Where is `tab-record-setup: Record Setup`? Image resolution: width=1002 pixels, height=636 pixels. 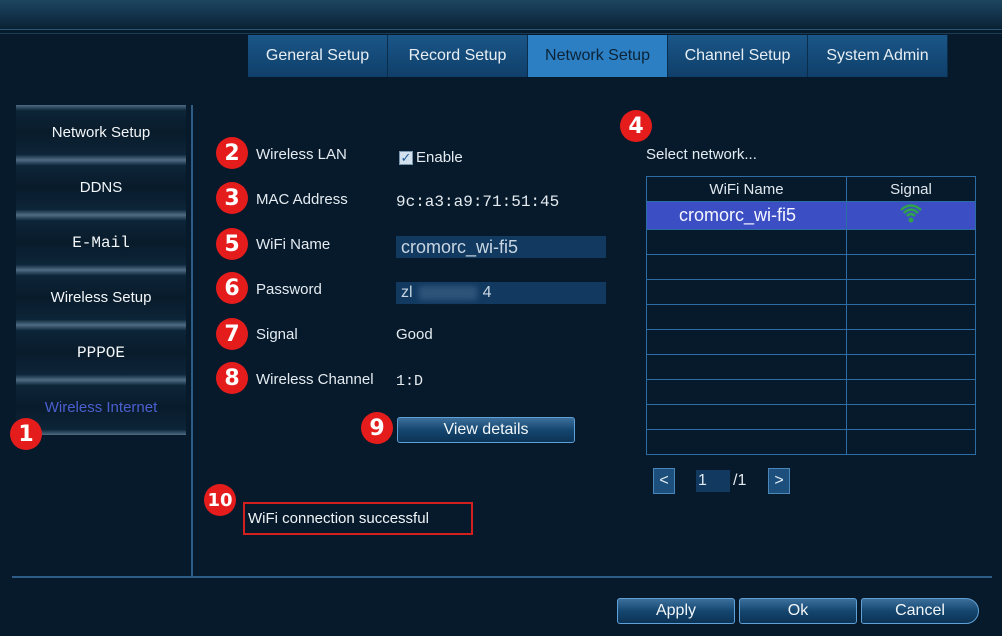 tab-record-setup: Record Setup is located at coordinates (458, 56).